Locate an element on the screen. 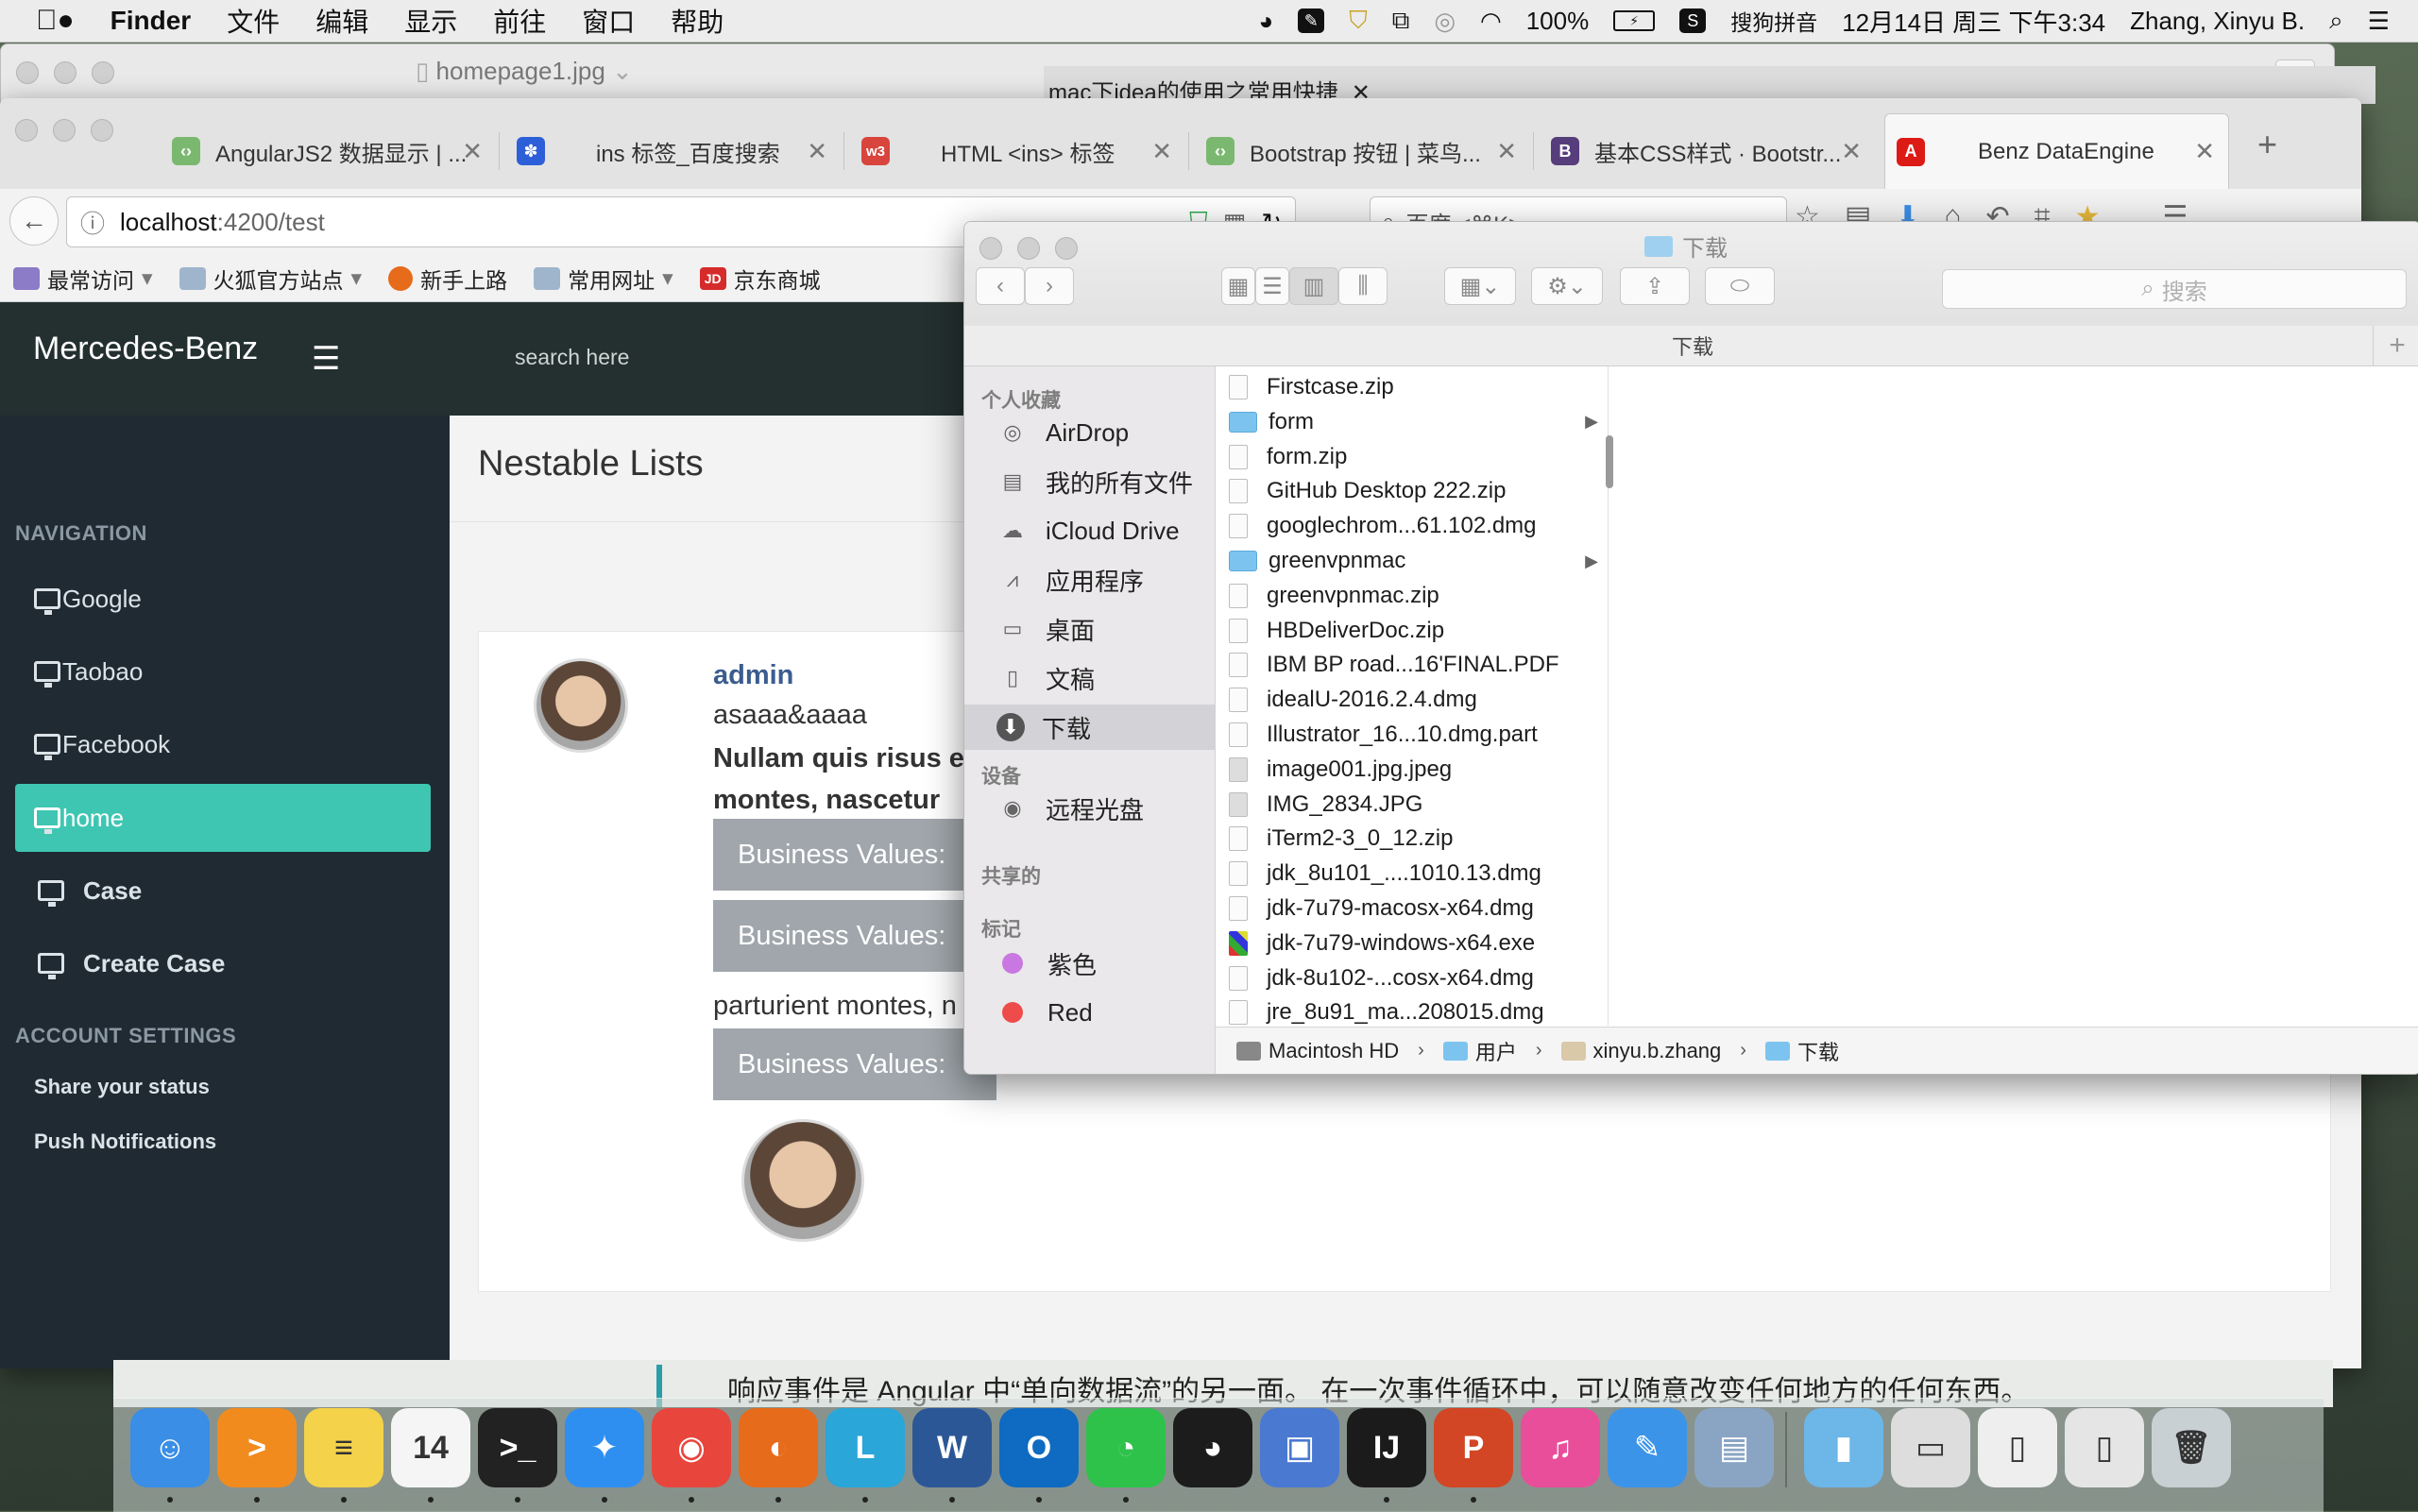 Image resolution: width=2418 pixels, height=1512 pixels. word-icon: W is located at coordinates (952, 1448).